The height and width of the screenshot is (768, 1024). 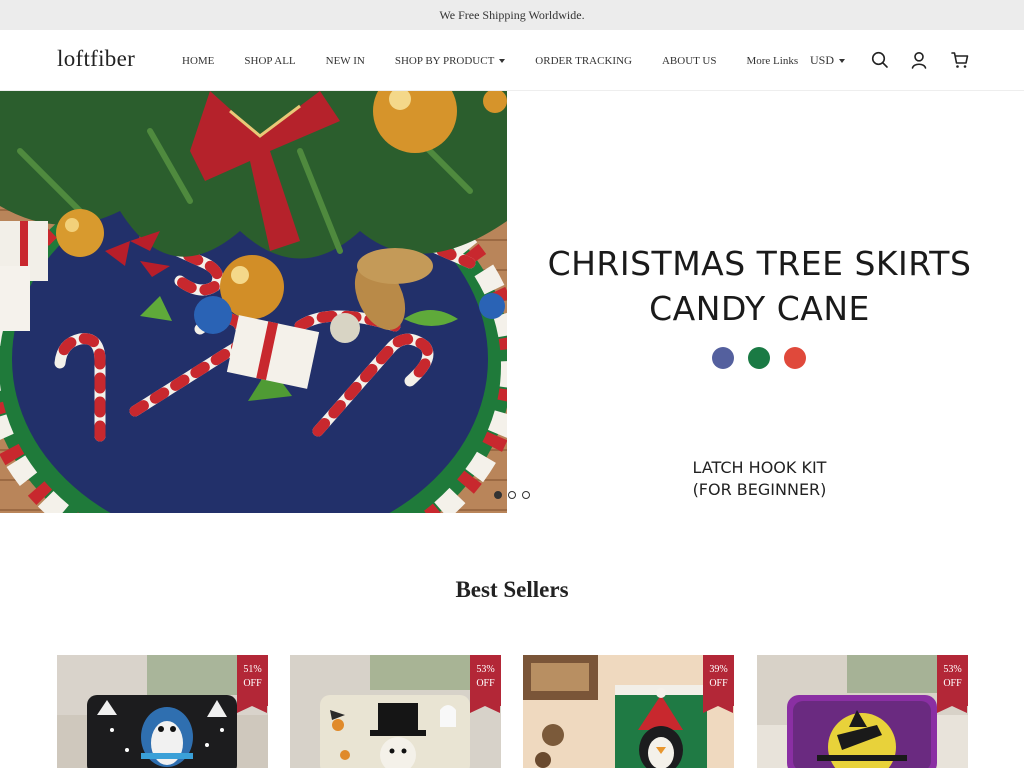 What do you see at coordinates (759, 308) in the screenshot?
I see `hero-title-line2: CANDY CANE` at bounding box center [759, 308].